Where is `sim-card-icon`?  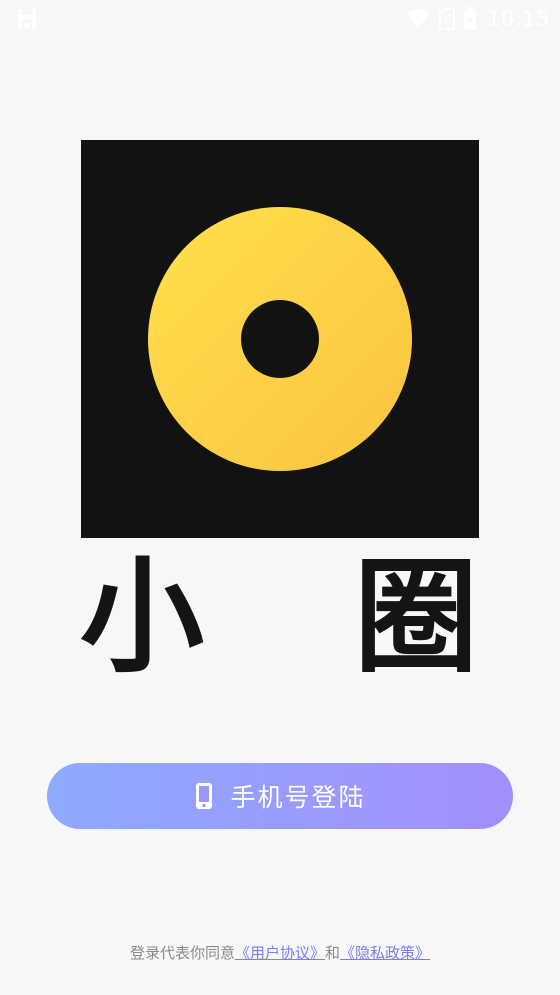 sim-card-icon is located at coordinates (447, 19).